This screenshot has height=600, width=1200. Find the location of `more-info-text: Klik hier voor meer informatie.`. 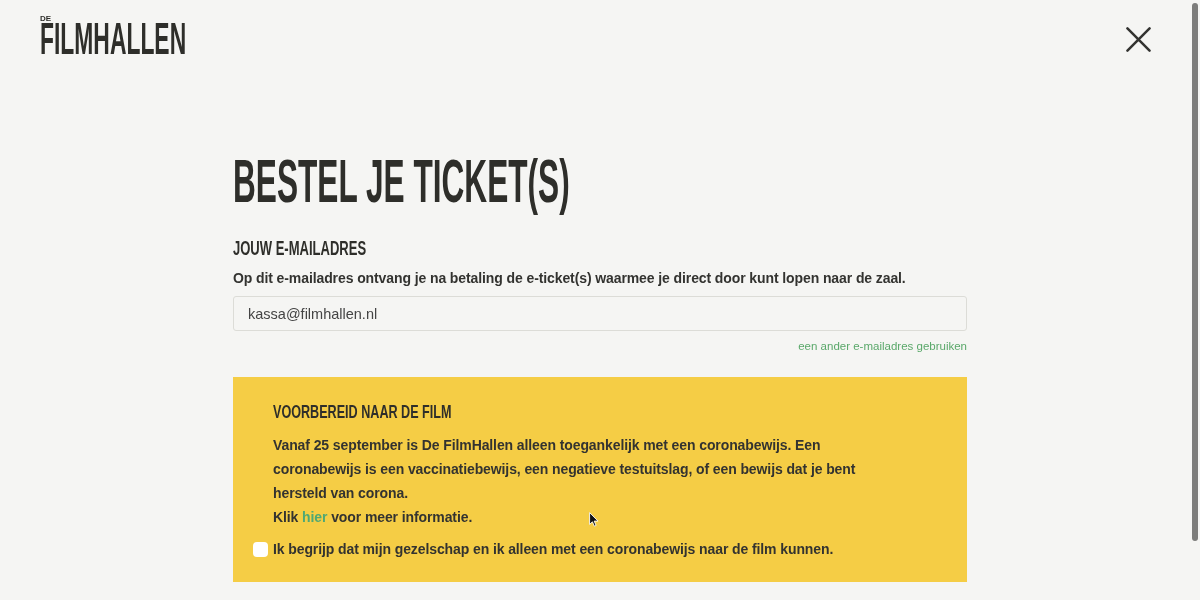

more-info-text: Klik hier voor meer informatie. is located at coordinates (373, 517).